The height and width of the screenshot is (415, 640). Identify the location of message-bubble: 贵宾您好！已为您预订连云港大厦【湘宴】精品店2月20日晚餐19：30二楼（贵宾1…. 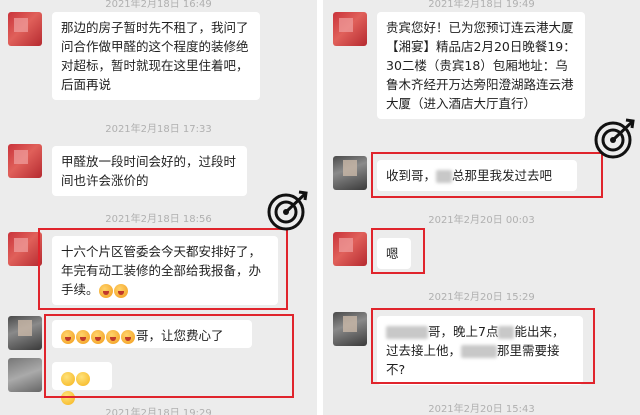
(481, 65).